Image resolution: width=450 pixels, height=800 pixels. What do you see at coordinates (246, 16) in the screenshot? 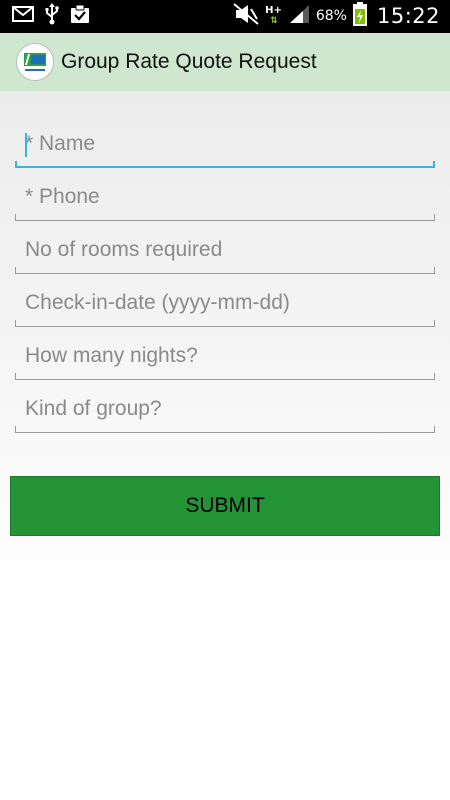
I see `mute-icon` at bounding box center [246, 16].